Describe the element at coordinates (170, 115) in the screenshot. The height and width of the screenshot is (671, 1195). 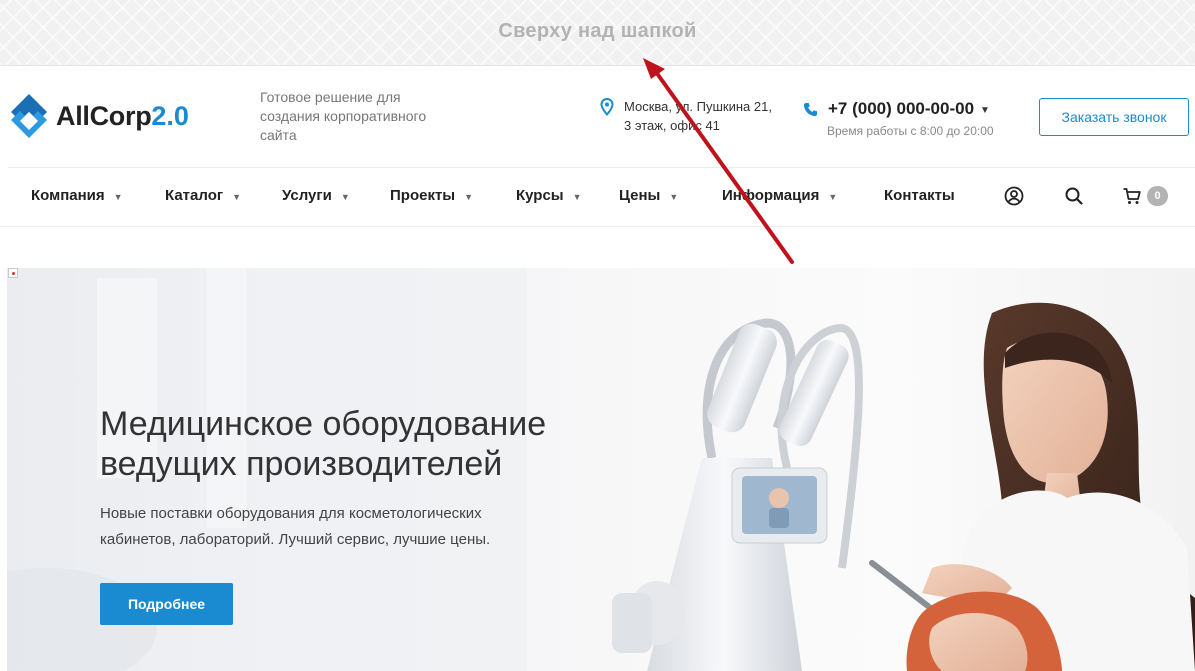
I see `logo-version: 2.0` at that location.